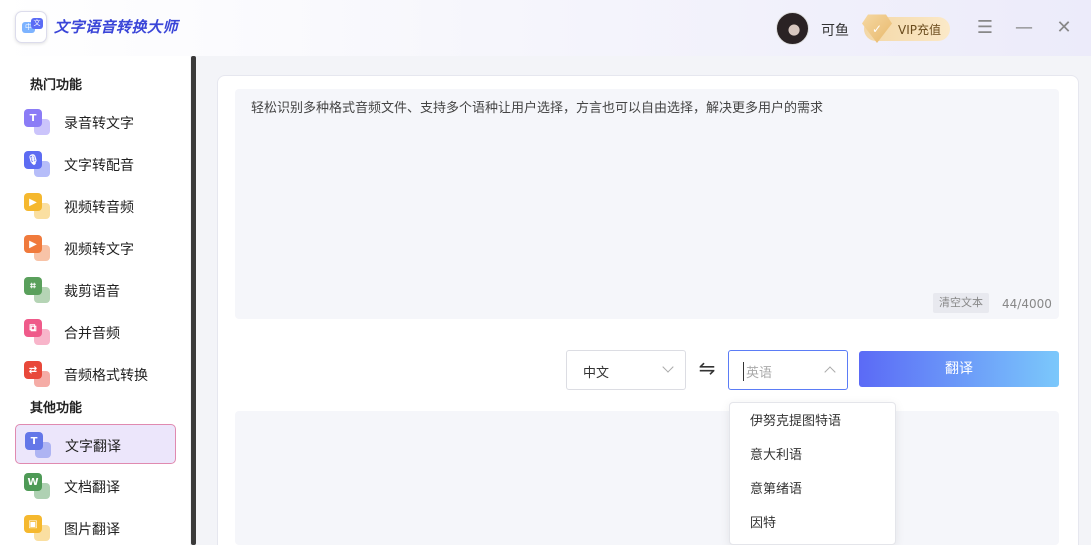 Image resolution: width=1091 pixels, height=545 pixels. What do you see at coordinates (757, 371) in the screenshot?
I see `target-language-placeholder: 英语` at bounding box center [757, 371].